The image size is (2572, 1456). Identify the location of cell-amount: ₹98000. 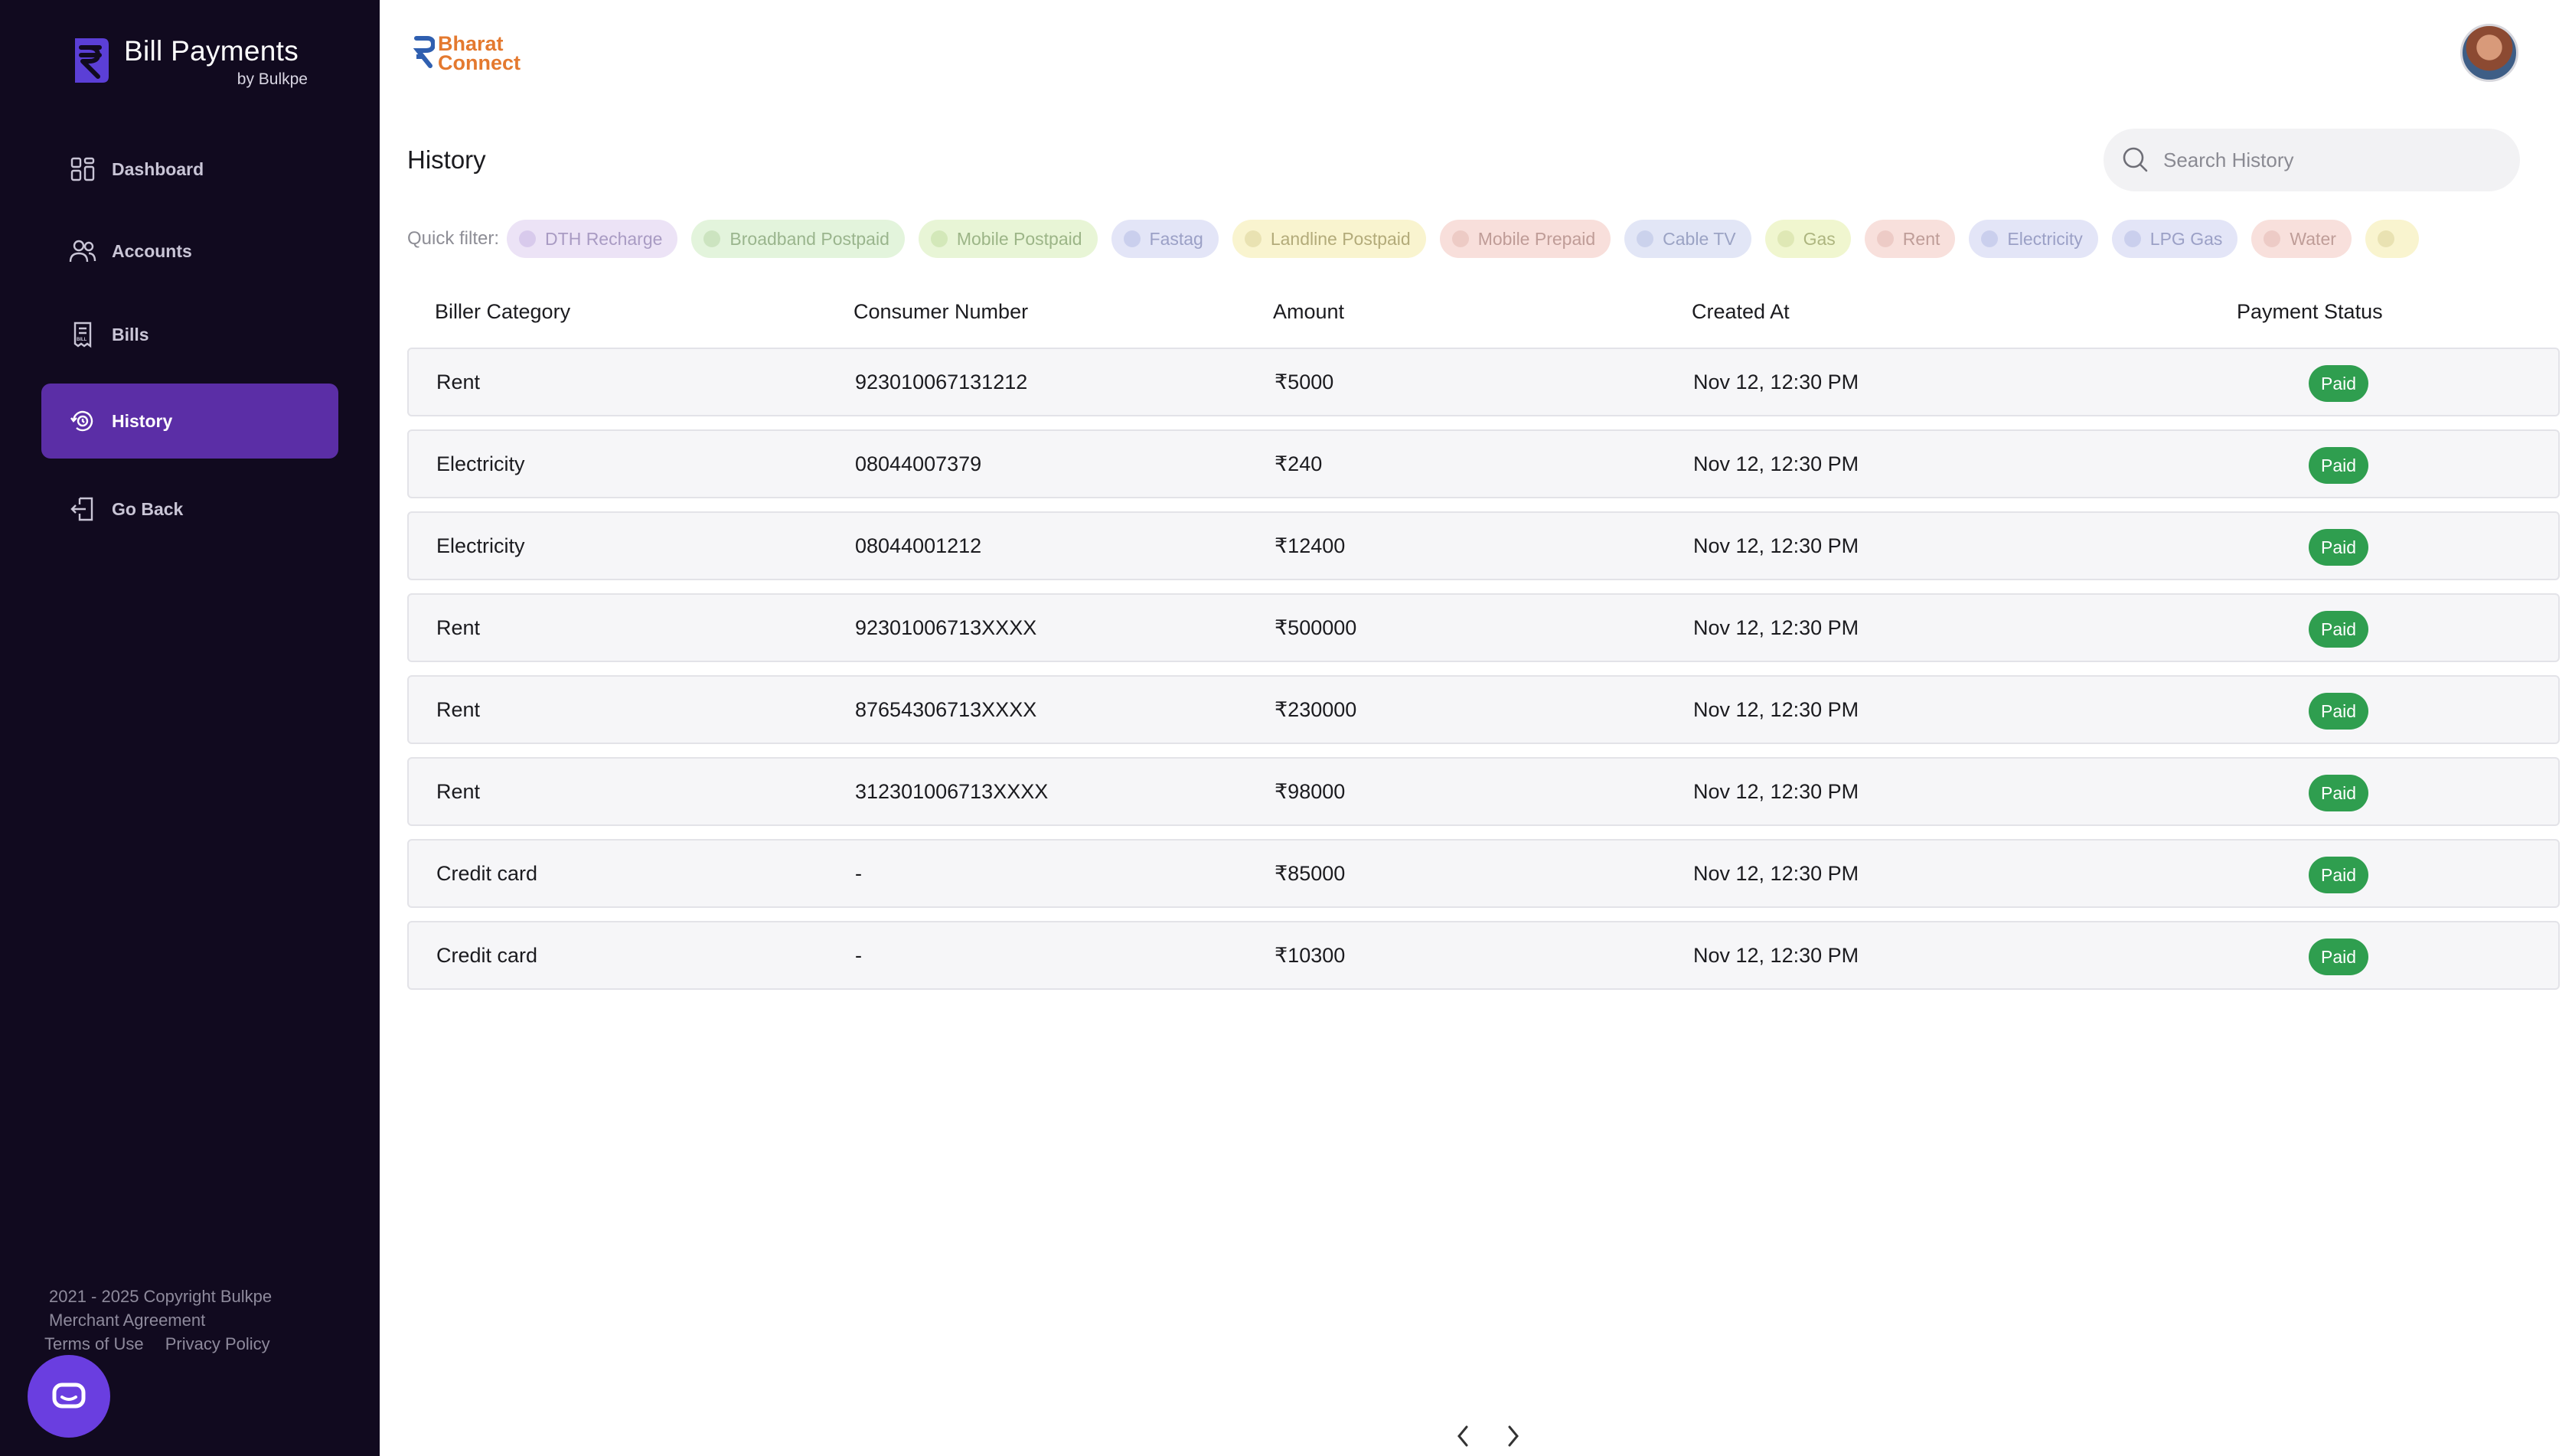
(1310, 791).